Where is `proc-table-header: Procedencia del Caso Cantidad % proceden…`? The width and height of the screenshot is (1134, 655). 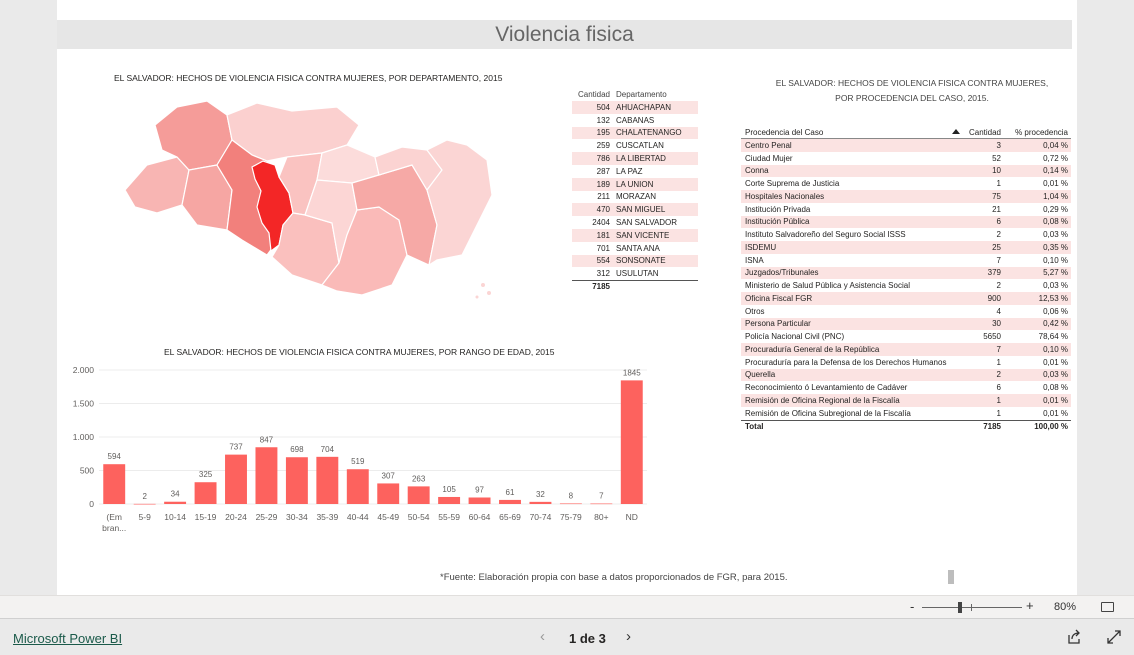 proc-table-header: Procedencia del Caso Cantidad % proceden… is located at coordinates (906, 132).